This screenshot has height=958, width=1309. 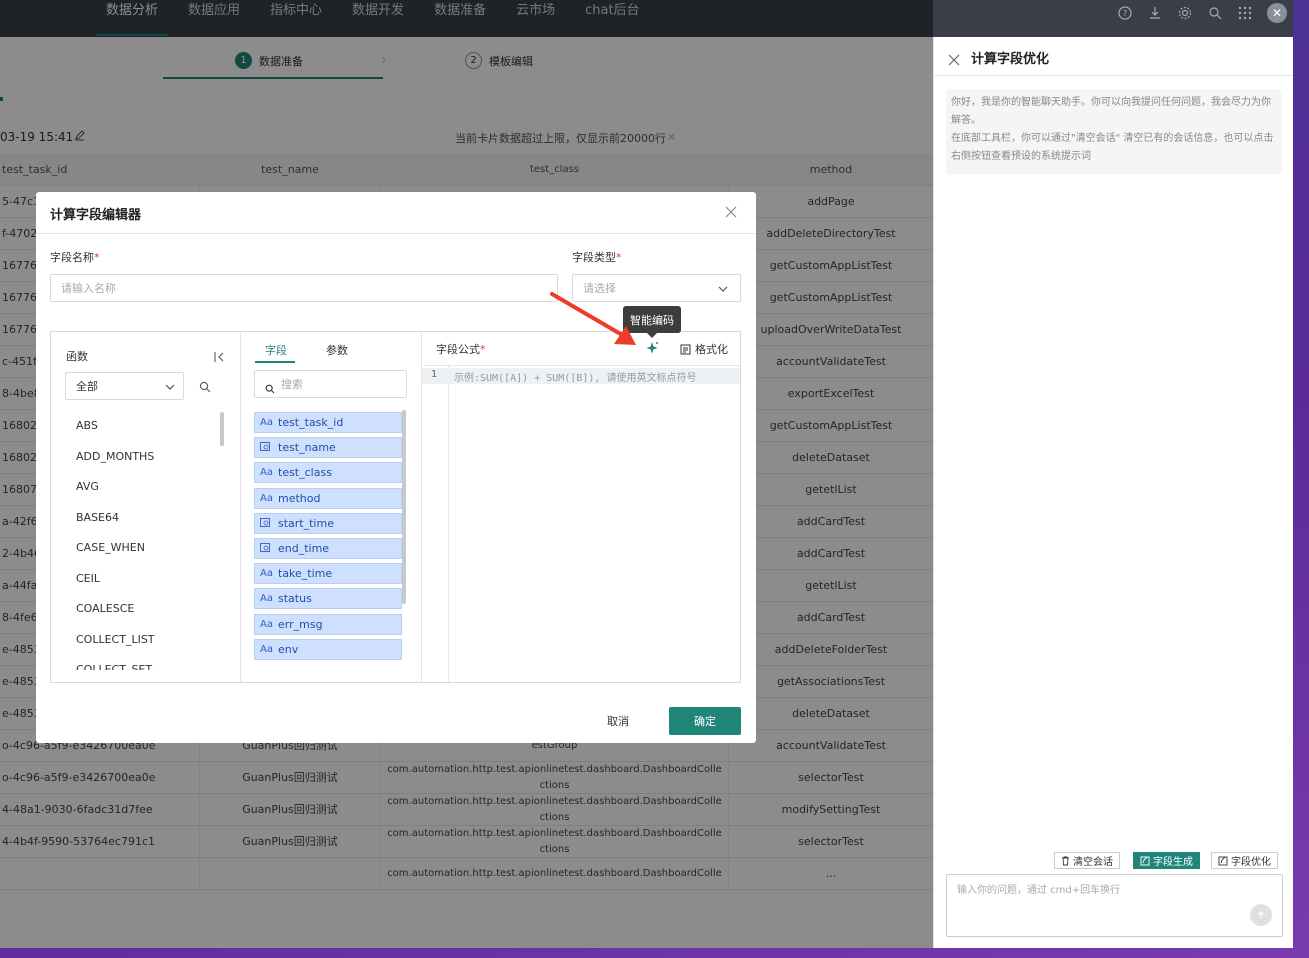 I want to click on download-icon, so click(x=1155, y=13).